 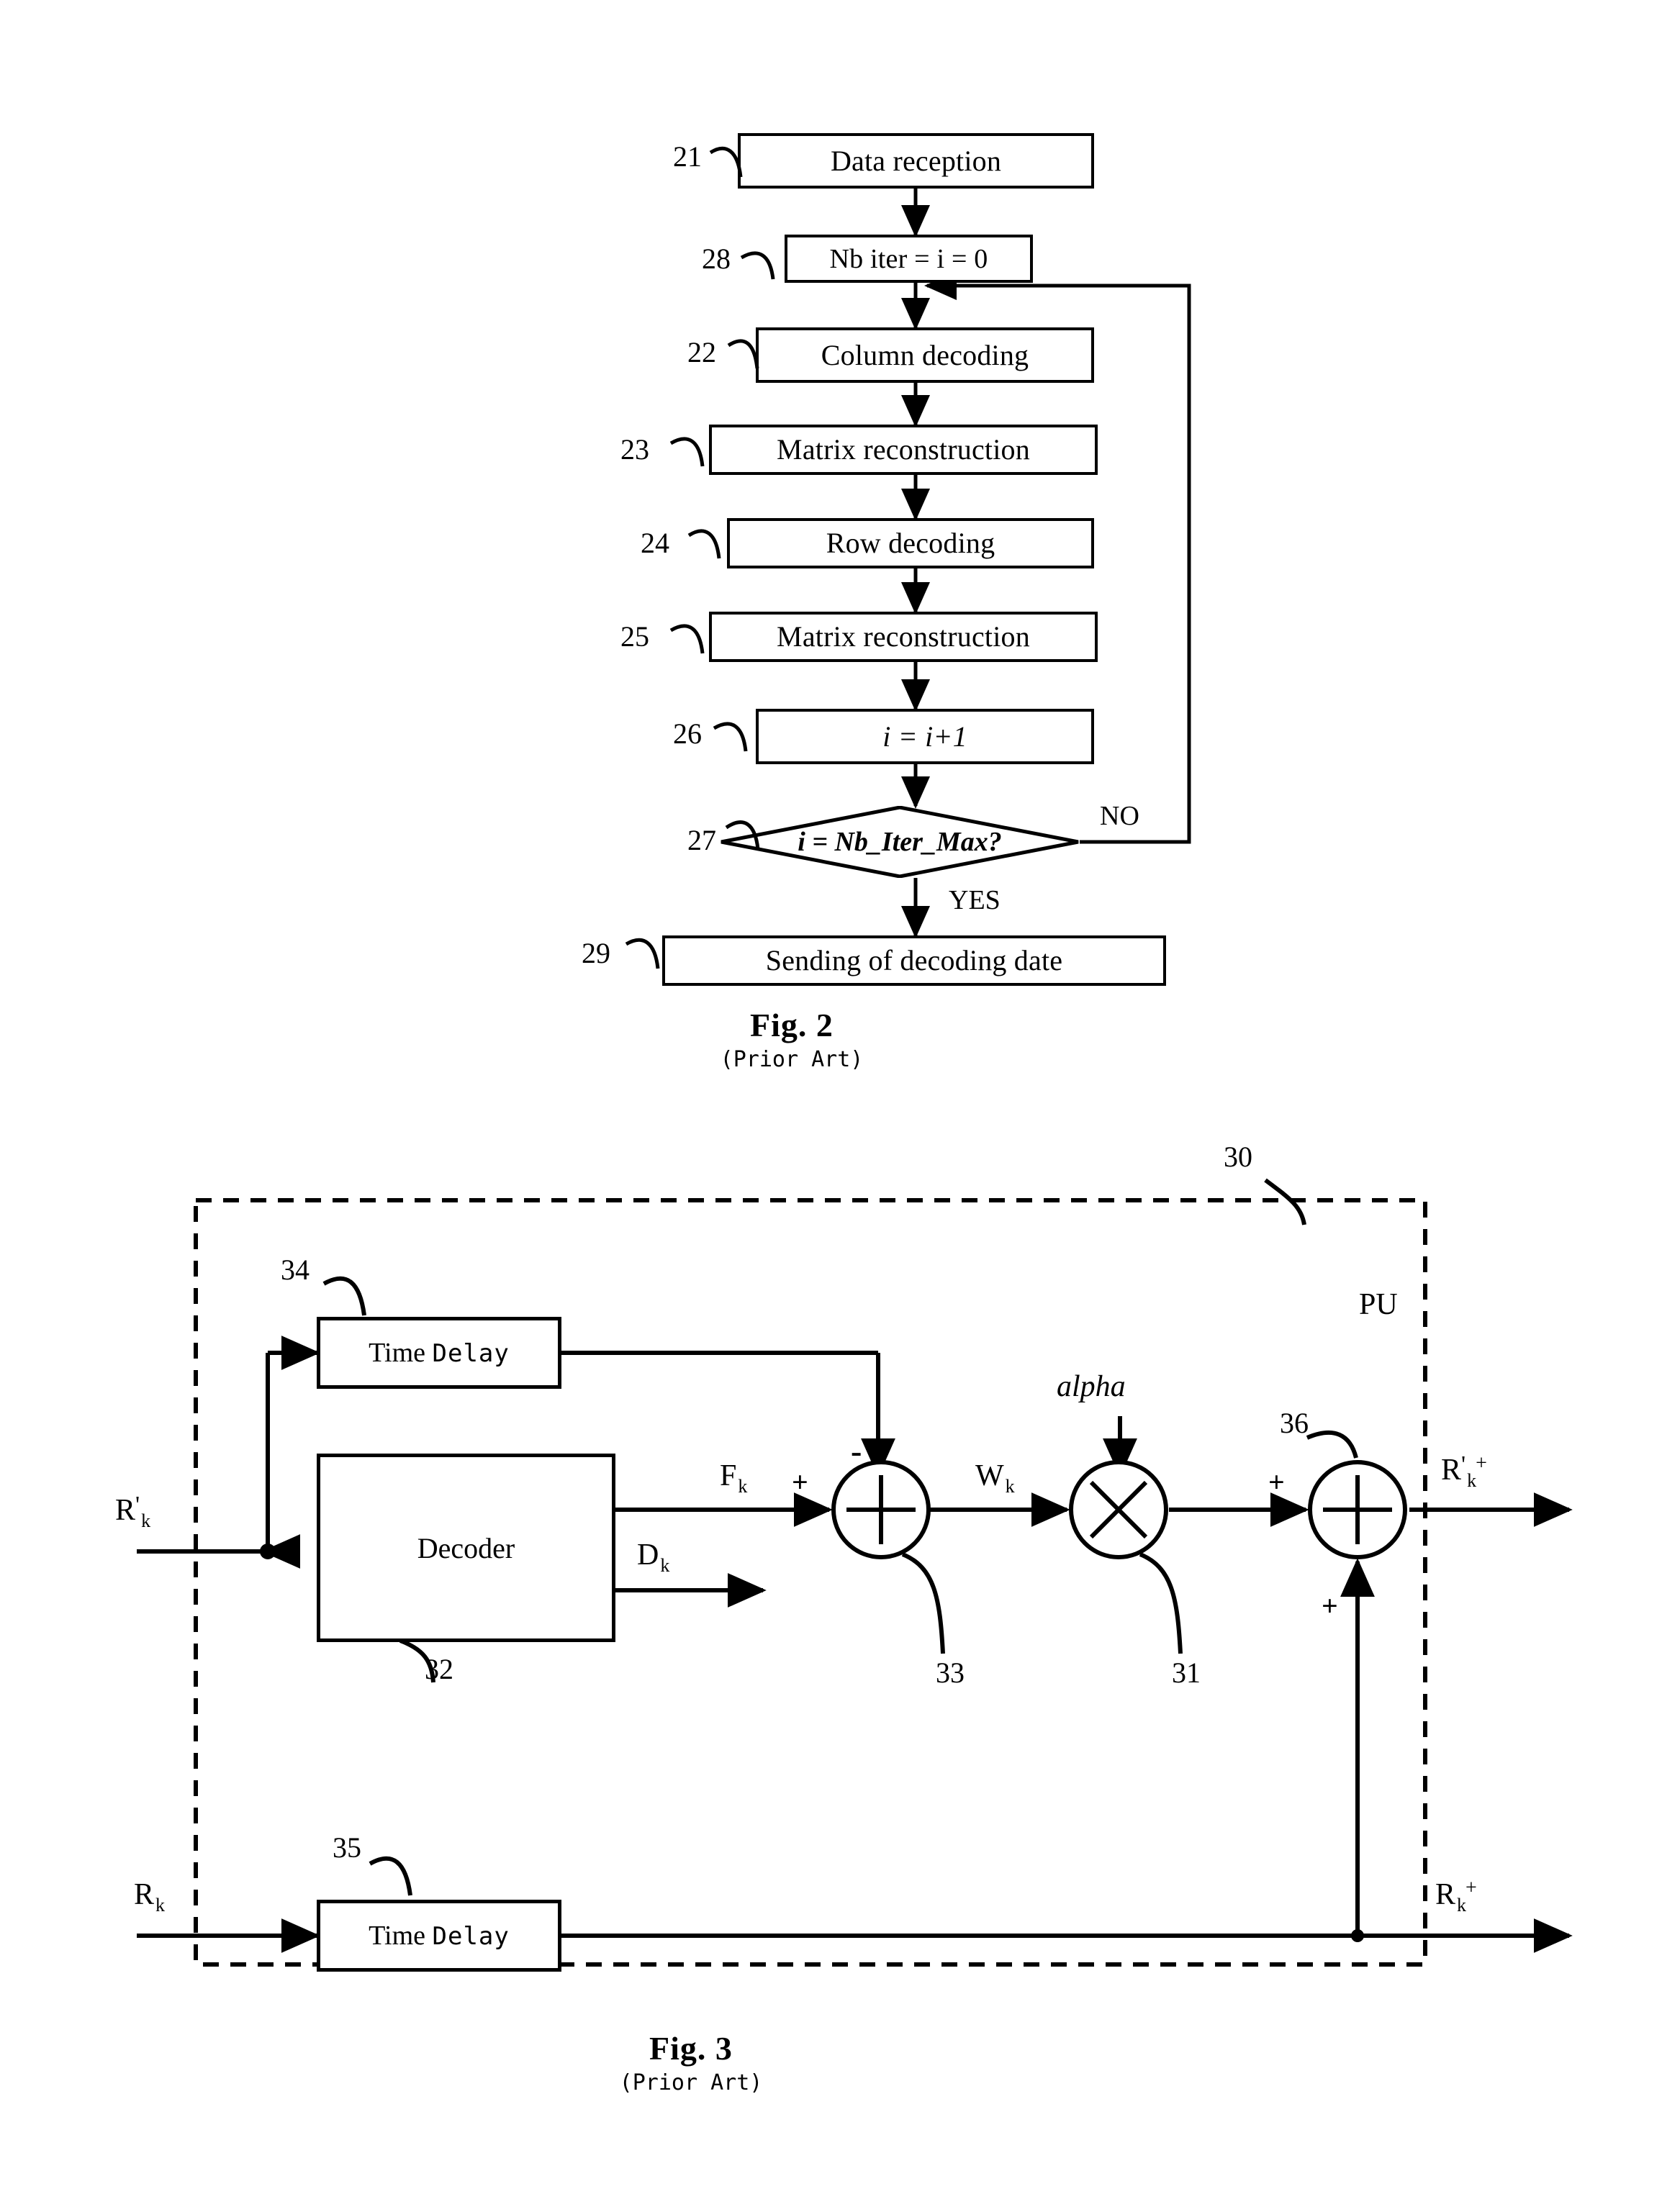 What do you see at coordinates (634, 449) in the screenshot?
I see `ref-numeral-23: 23` at bounding box center [634, 449].